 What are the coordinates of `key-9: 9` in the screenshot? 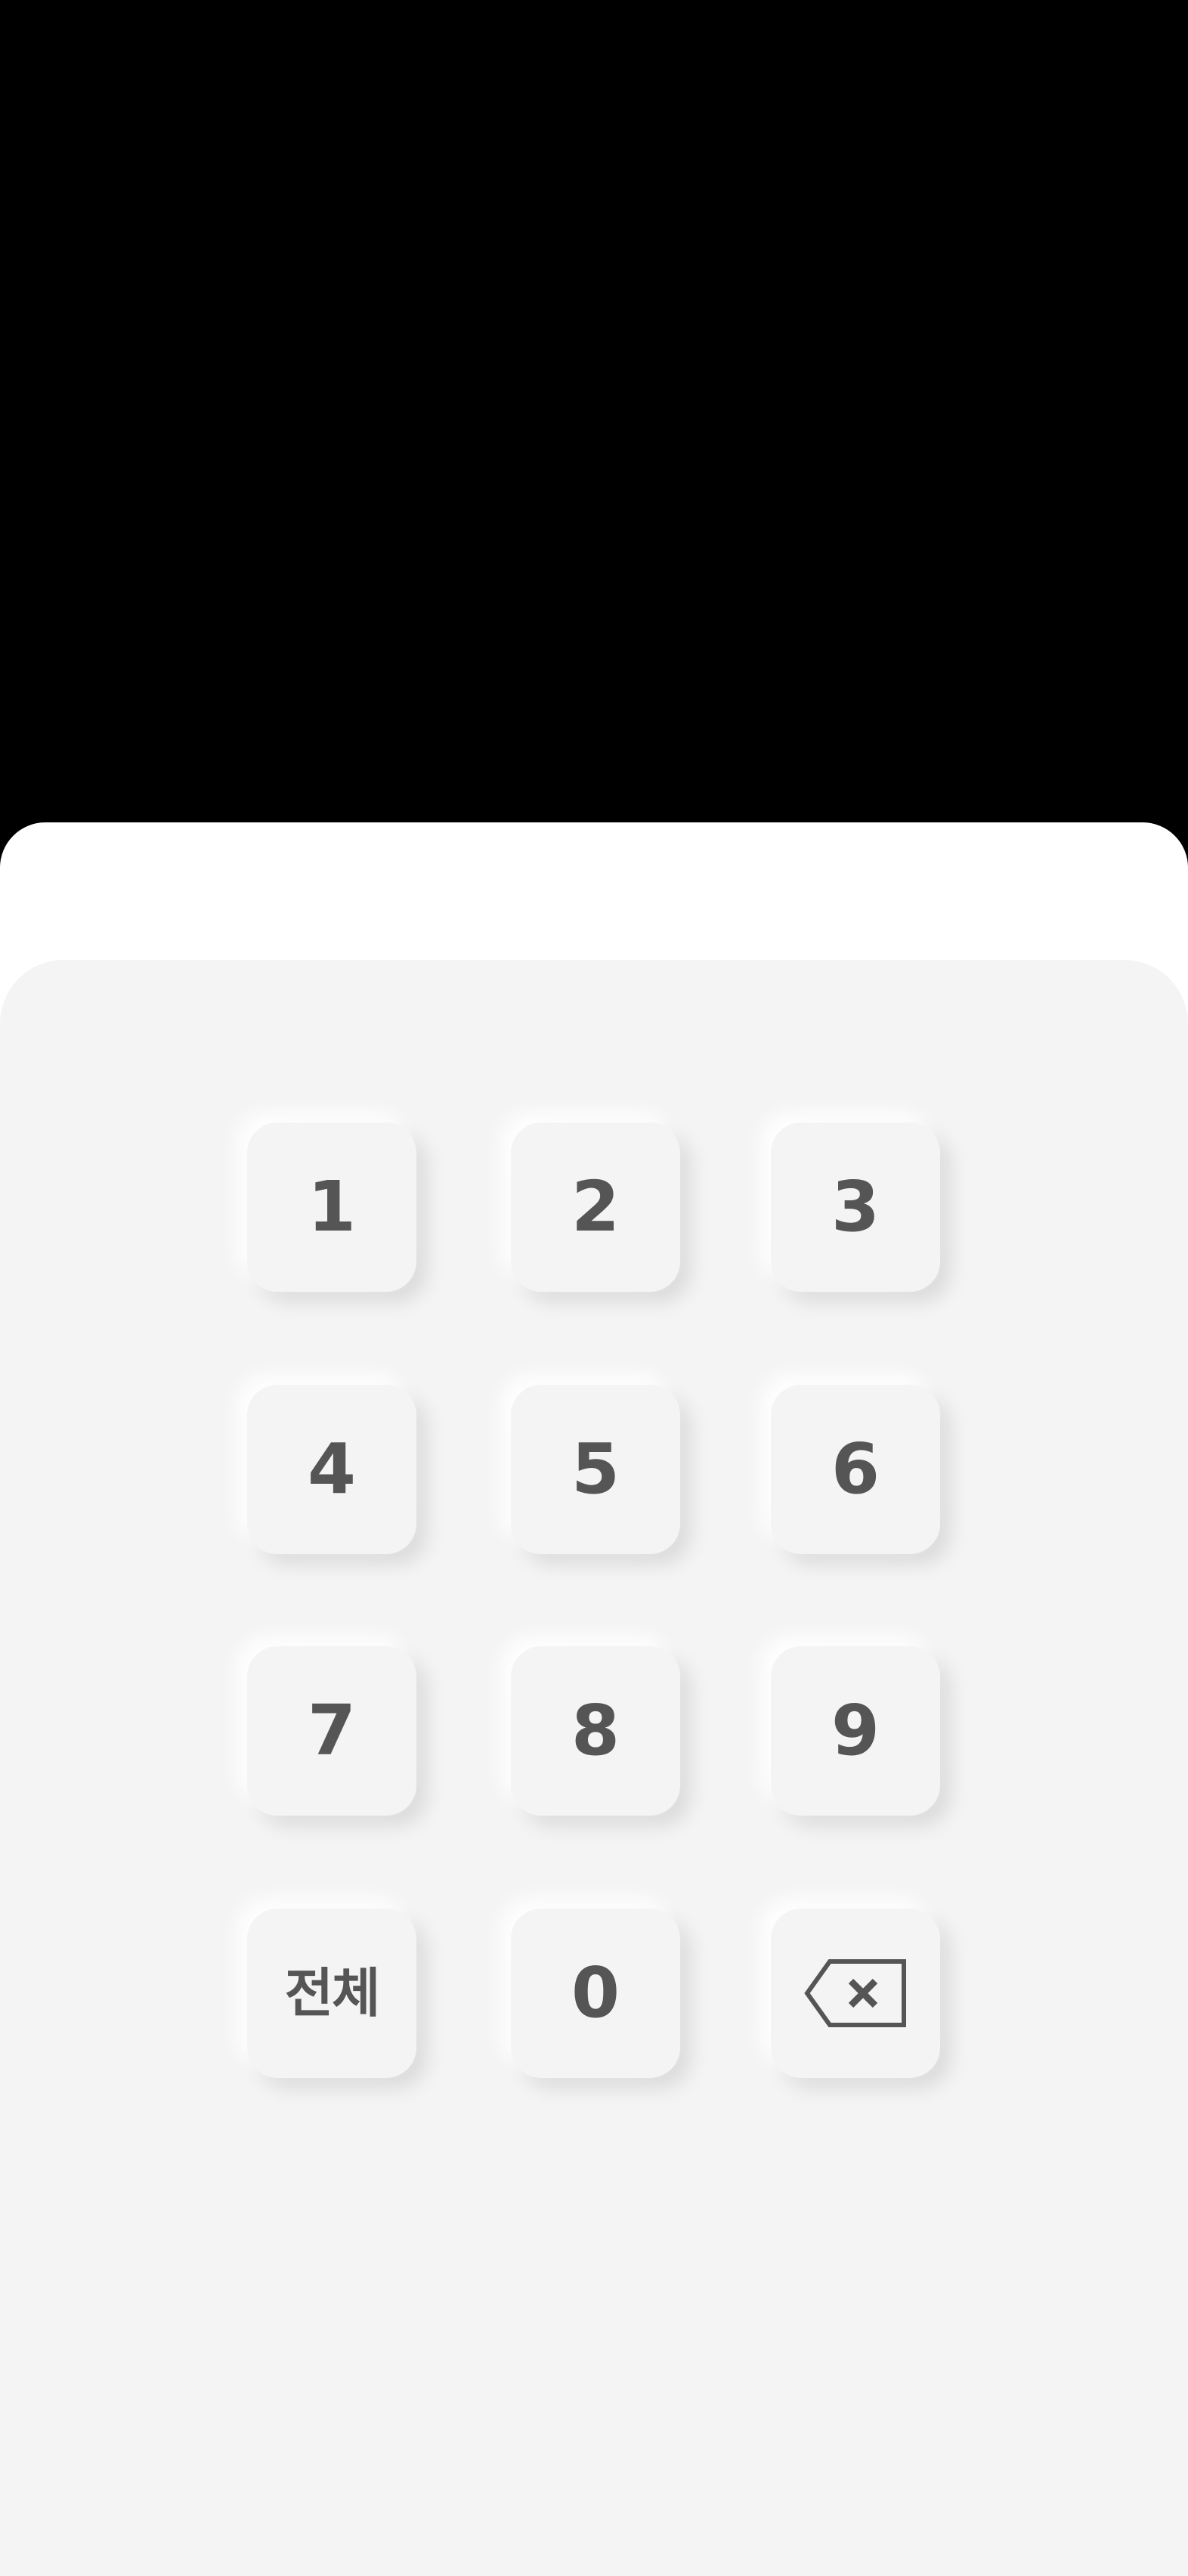 It's located at (856, 1731).